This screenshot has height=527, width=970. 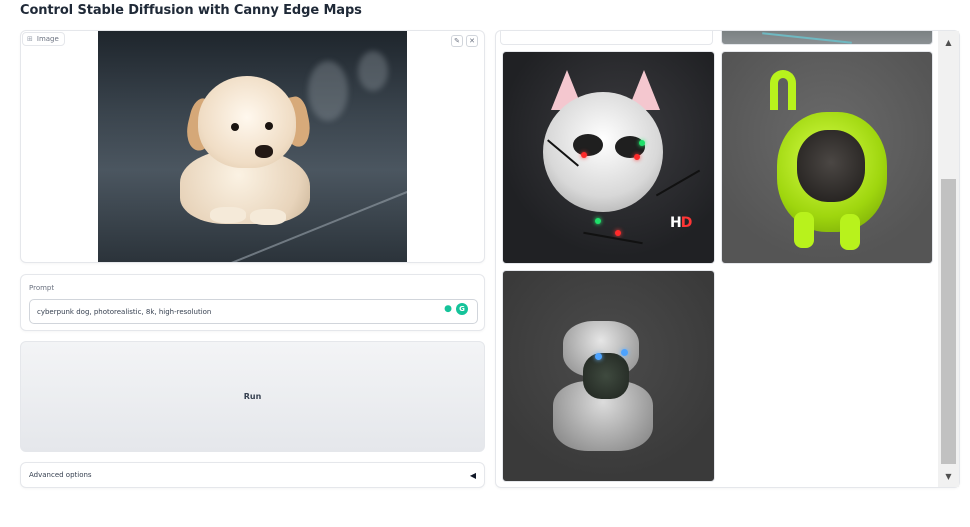 I want to click on edit-image-button: ✎, so click(x=457, y=41).